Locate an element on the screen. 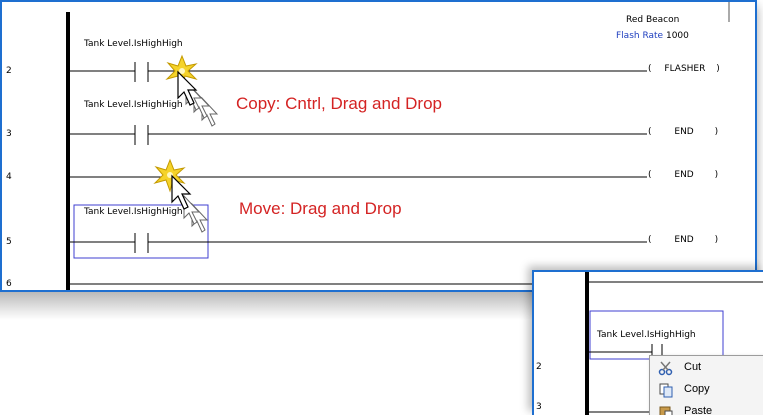  menu-item-paste: Paste is located at coordinates (706, 408).